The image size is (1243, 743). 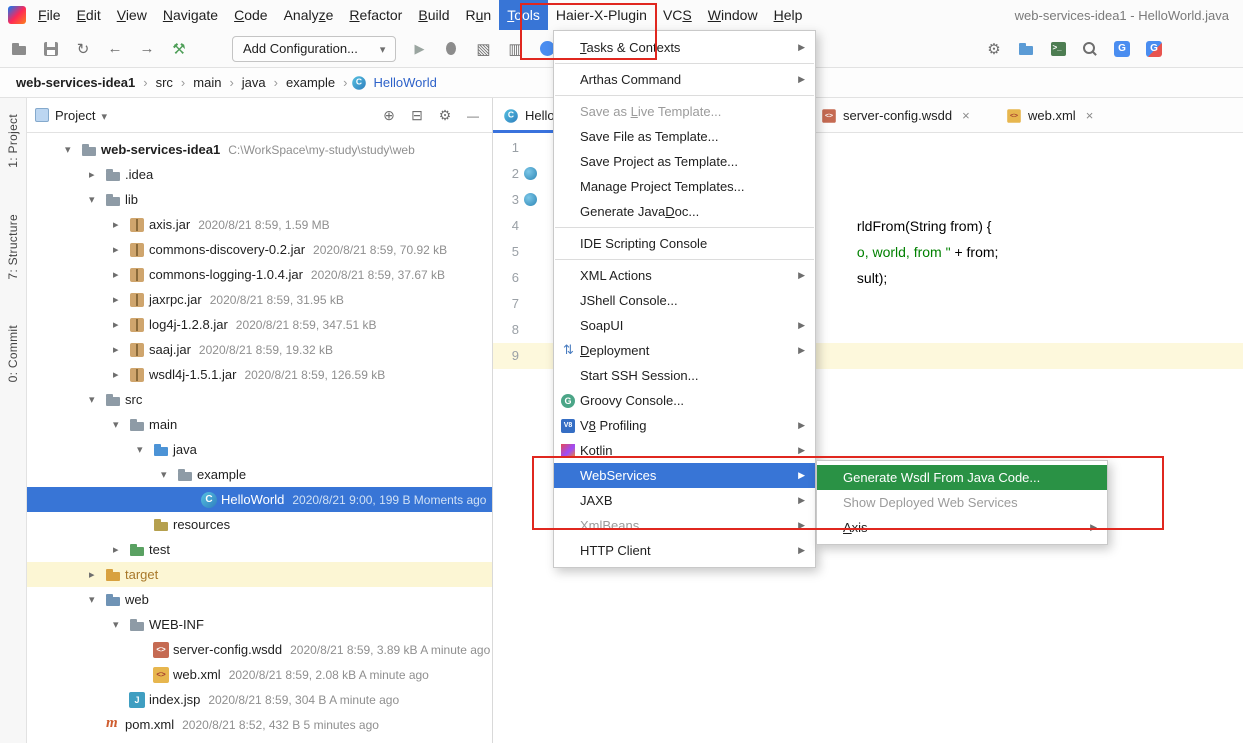 What do you see at coordinates (733, 15) in the screenshot?
I see `menu-window: Window` at bounding box center [733, 15].